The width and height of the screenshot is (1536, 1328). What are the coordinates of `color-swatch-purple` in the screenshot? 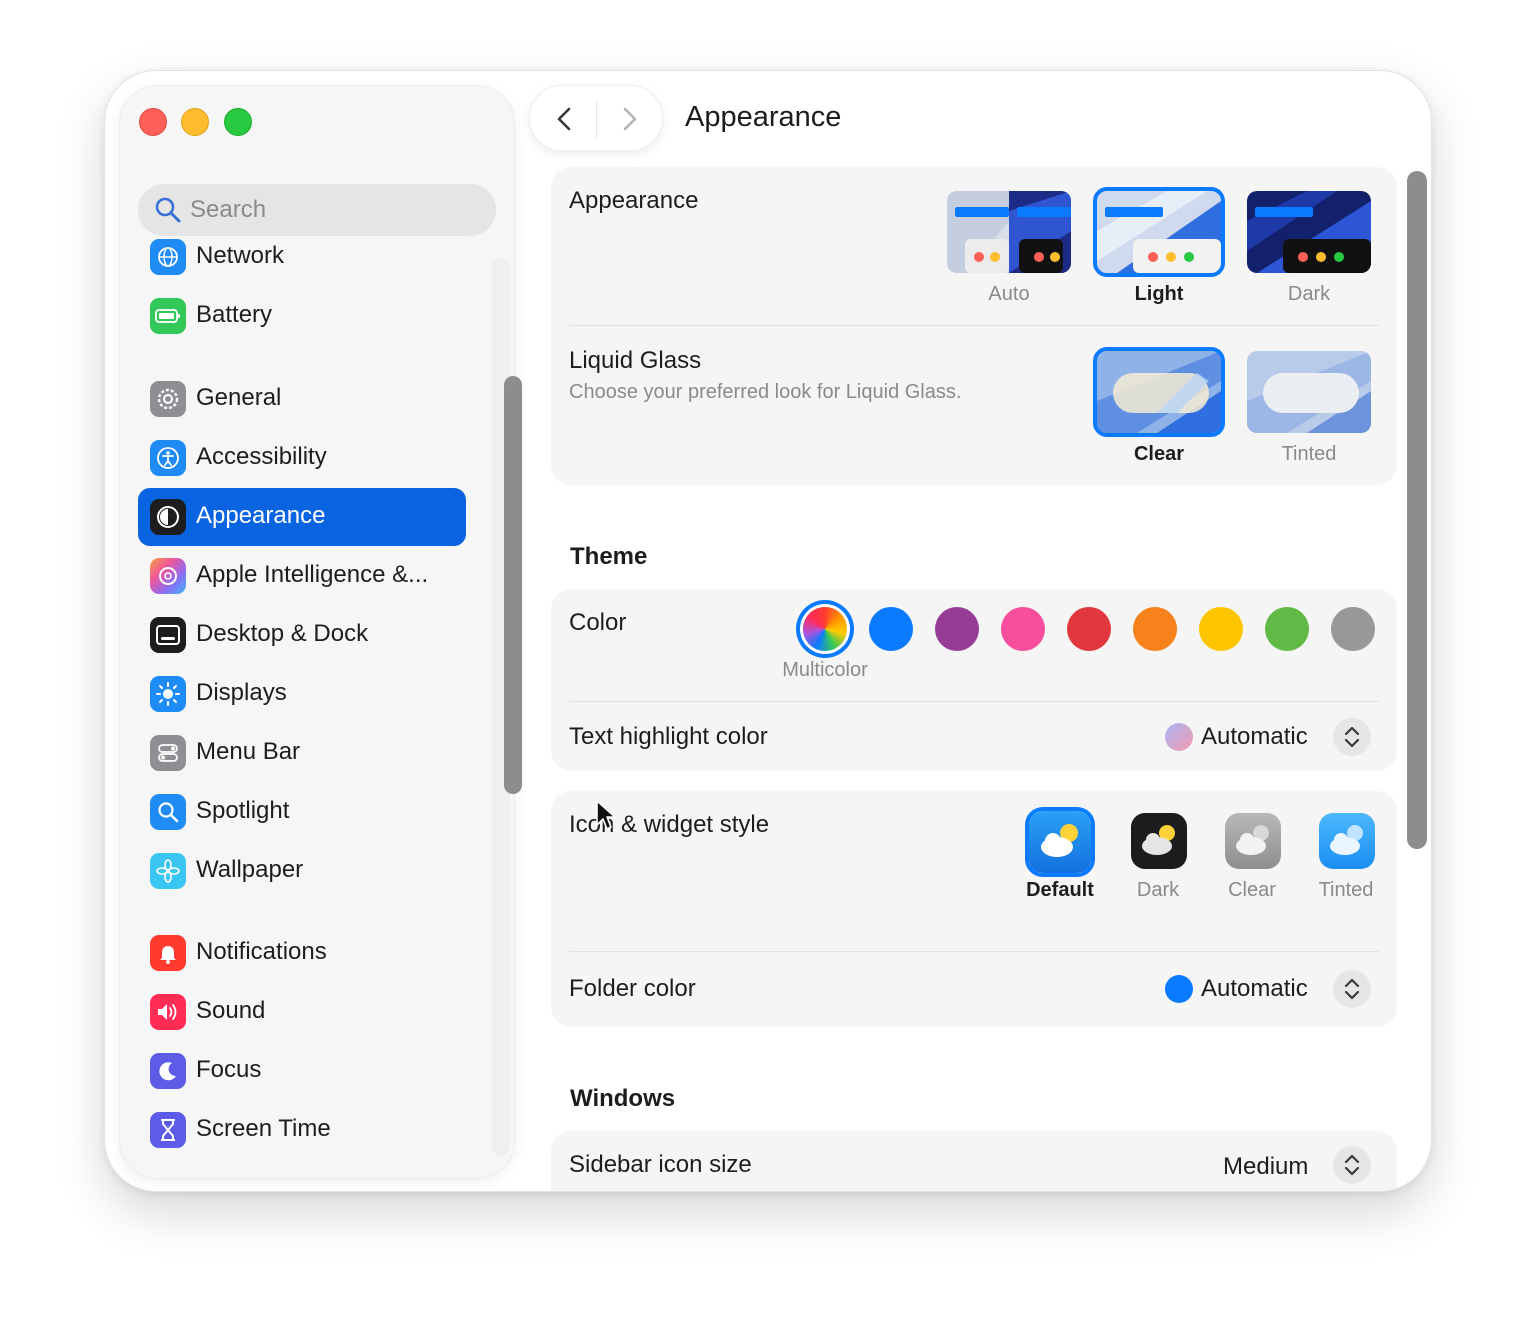 It's located at (957, 629).